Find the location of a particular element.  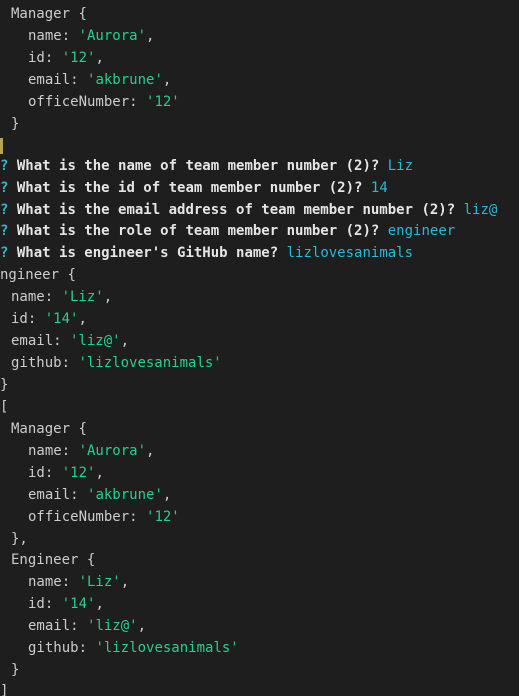

array-open: [ is located at coordinates (4, 407).